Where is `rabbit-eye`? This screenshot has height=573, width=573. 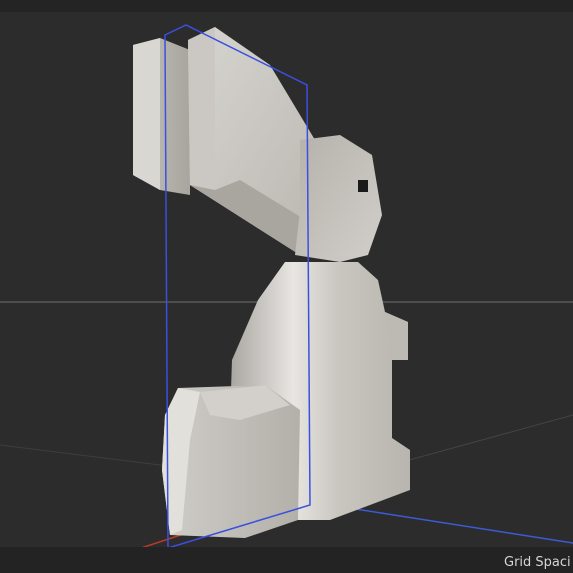 rabbit-eye is located at coordinates (363, 186).